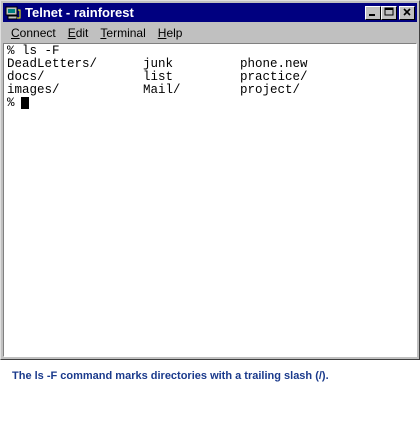  I want to click on listing-entry: project/, so click(270, 90).